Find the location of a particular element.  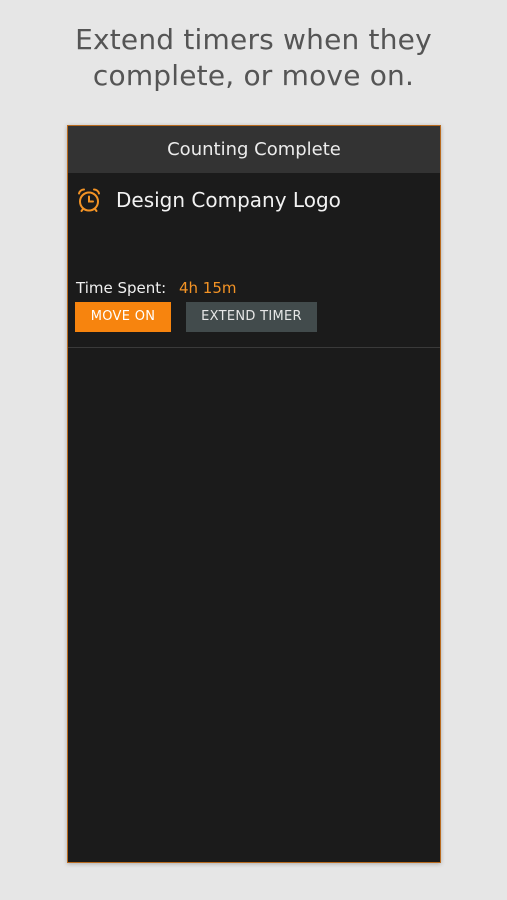

screen-title: Counting Complete is located at coordinates (254, 149).